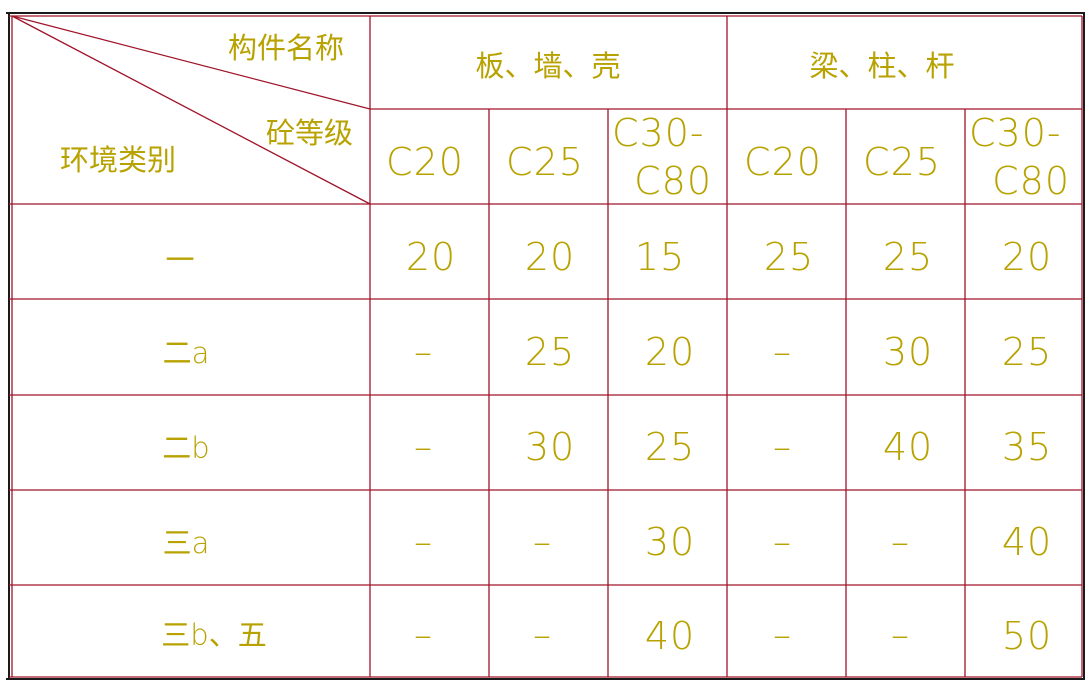  What do you see at coordinates (118, 160) in the screenshot?
I see `environment-category-label: 环境类别` at bounding box center [118, 160].